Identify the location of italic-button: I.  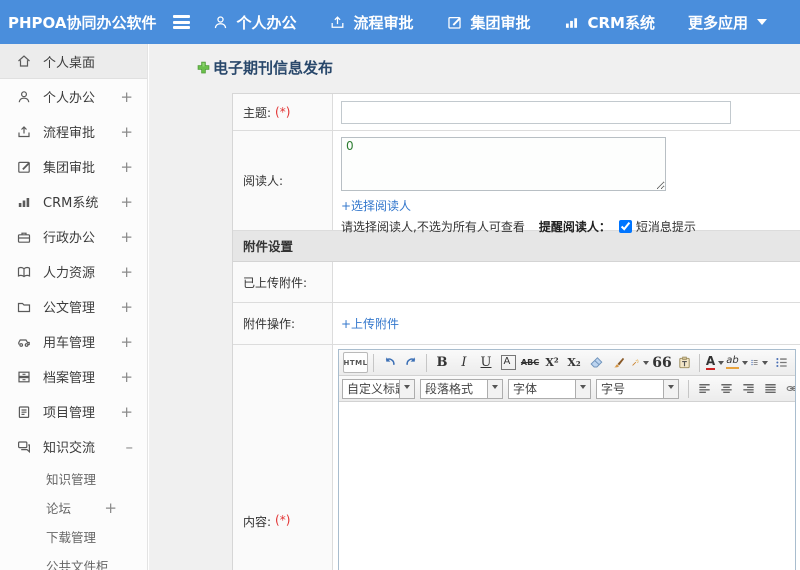
(464, 362).